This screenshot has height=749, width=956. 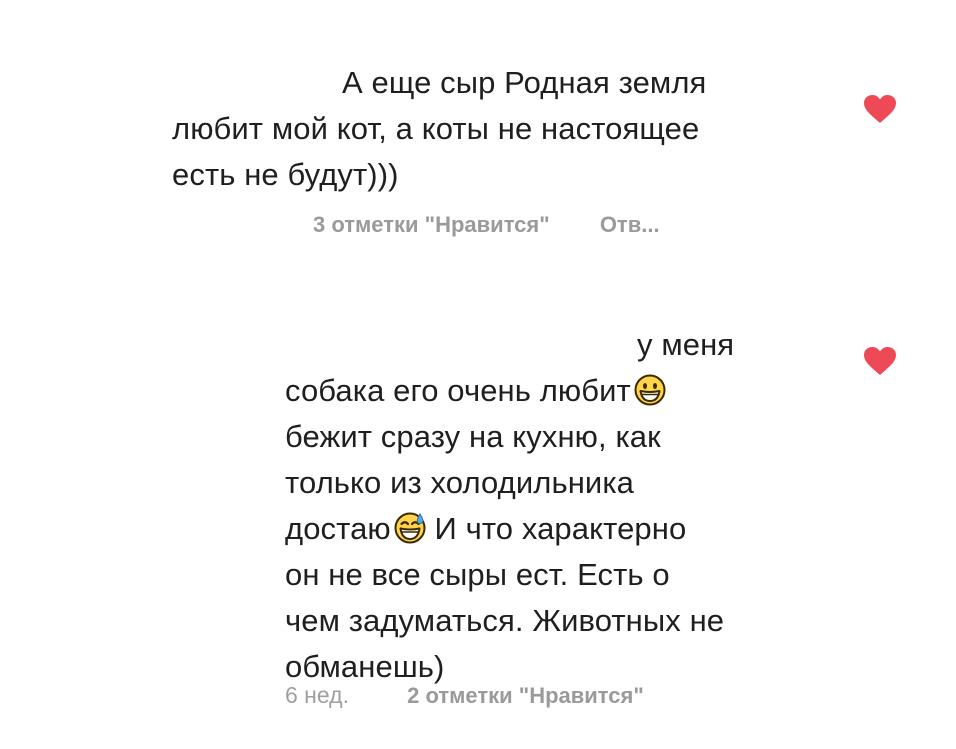 I want to click on comment-2-line-5-text-a: достаю, so click(x=338, y=528).